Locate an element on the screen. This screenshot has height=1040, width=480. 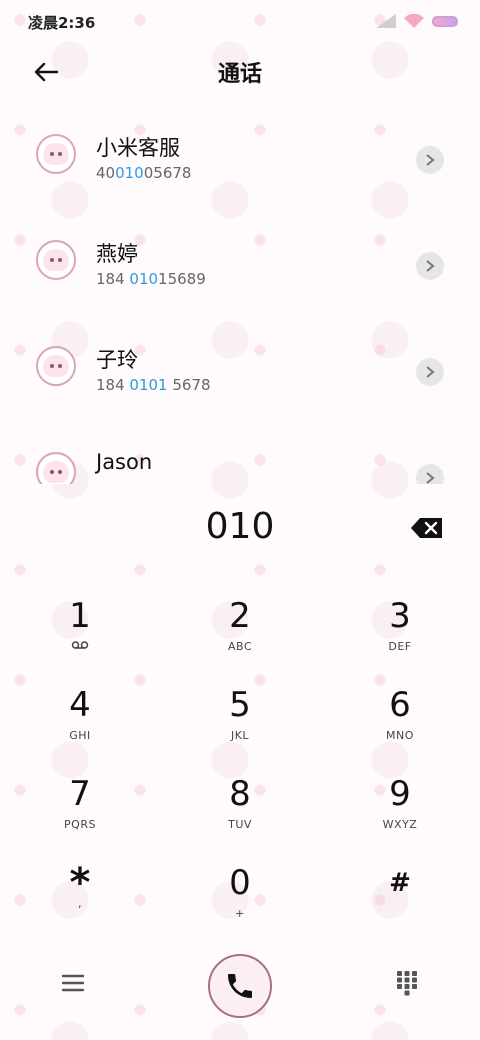
call-button is located at coordinates (240, 986).